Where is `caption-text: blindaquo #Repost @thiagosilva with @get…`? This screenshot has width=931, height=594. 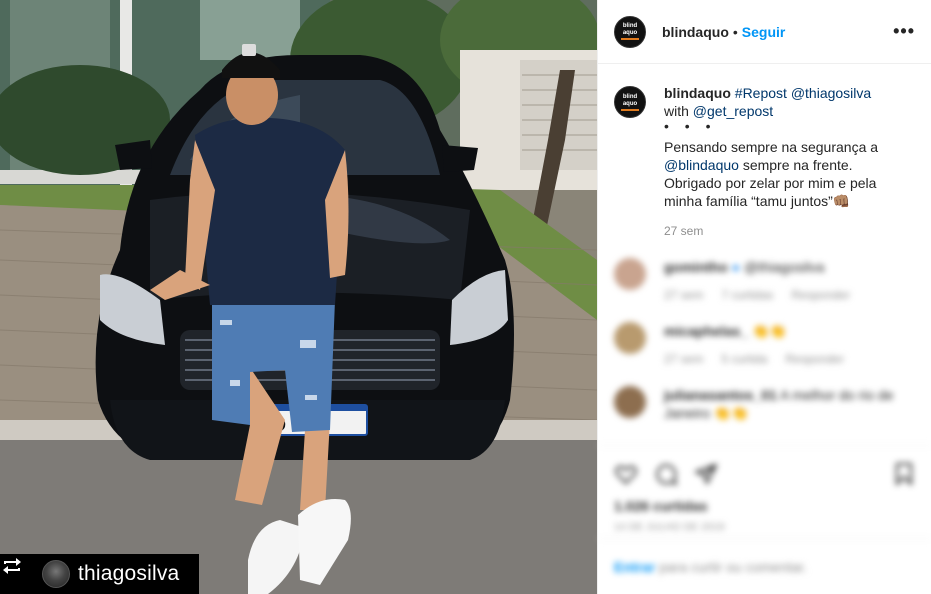 caption-text: blindaquo #Repost @thiagosilva with @get… is located at coordinates (771, 162).